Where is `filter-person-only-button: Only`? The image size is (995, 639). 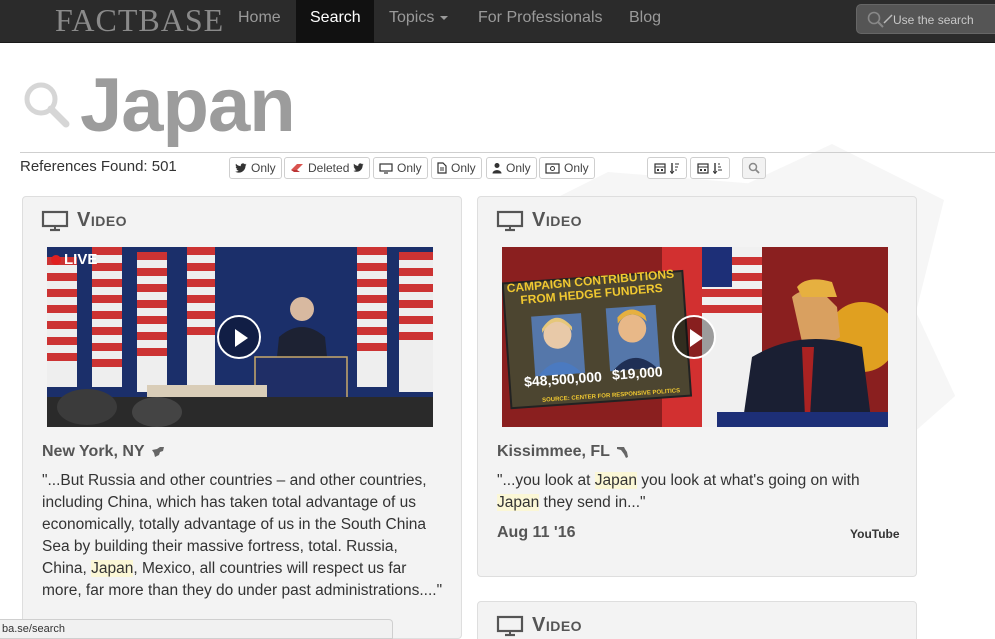 filter-person-only-button: Only is located at coordinates (511, 168).